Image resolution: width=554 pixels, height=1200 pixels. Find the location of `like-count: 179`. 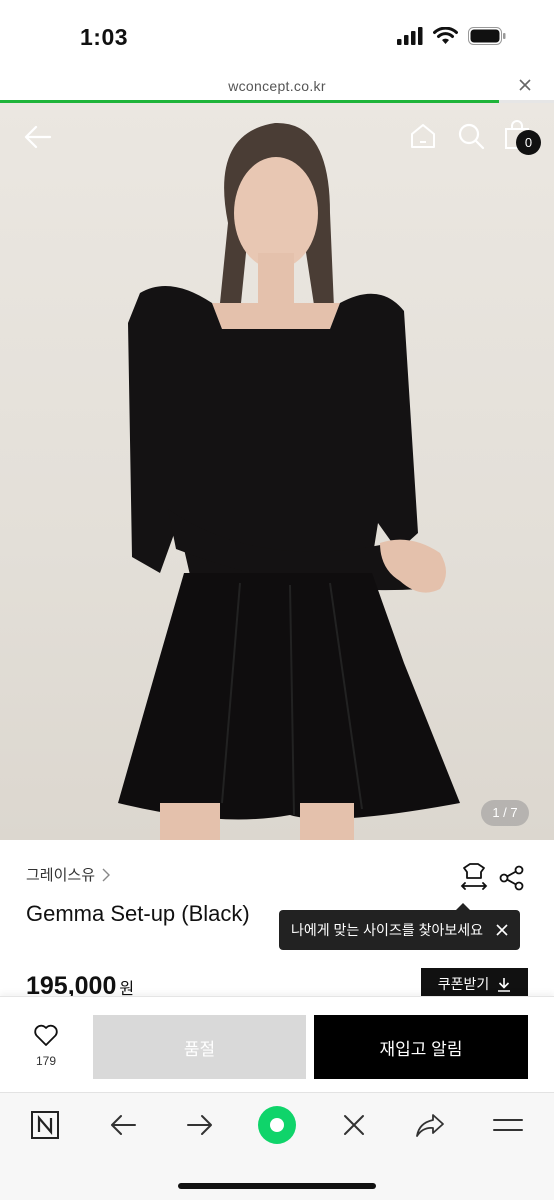

like-count: 179 is located at coordinates (46, 1061).